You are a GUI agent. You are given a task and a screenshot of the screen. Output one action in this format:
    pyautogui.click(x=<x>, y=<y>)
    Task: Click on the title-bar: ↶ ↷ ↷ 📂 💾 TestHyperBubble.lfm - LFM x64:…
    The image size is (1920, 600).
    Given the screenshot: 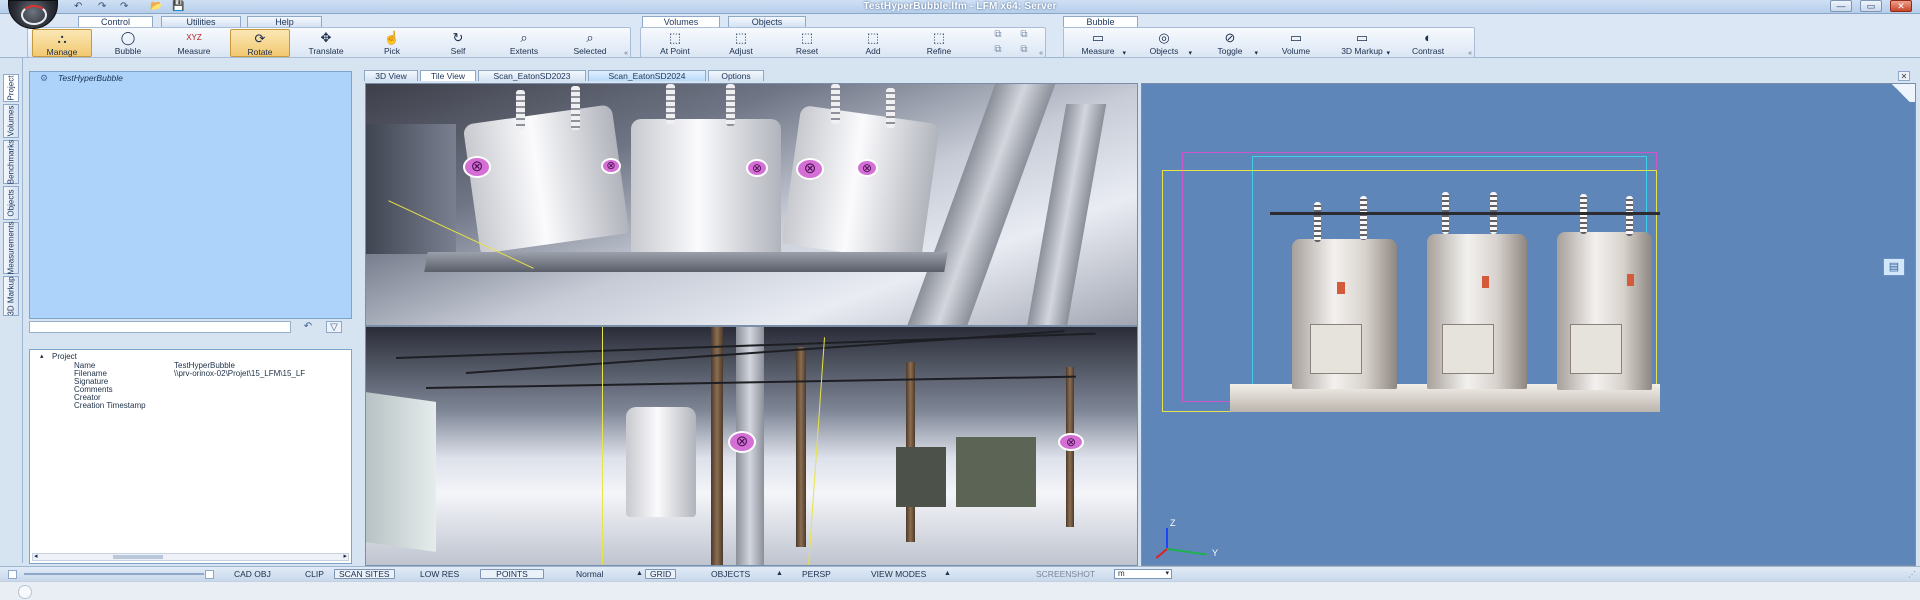 What is the action you would take?
    pyautogui.click(x=960, y=7)
    